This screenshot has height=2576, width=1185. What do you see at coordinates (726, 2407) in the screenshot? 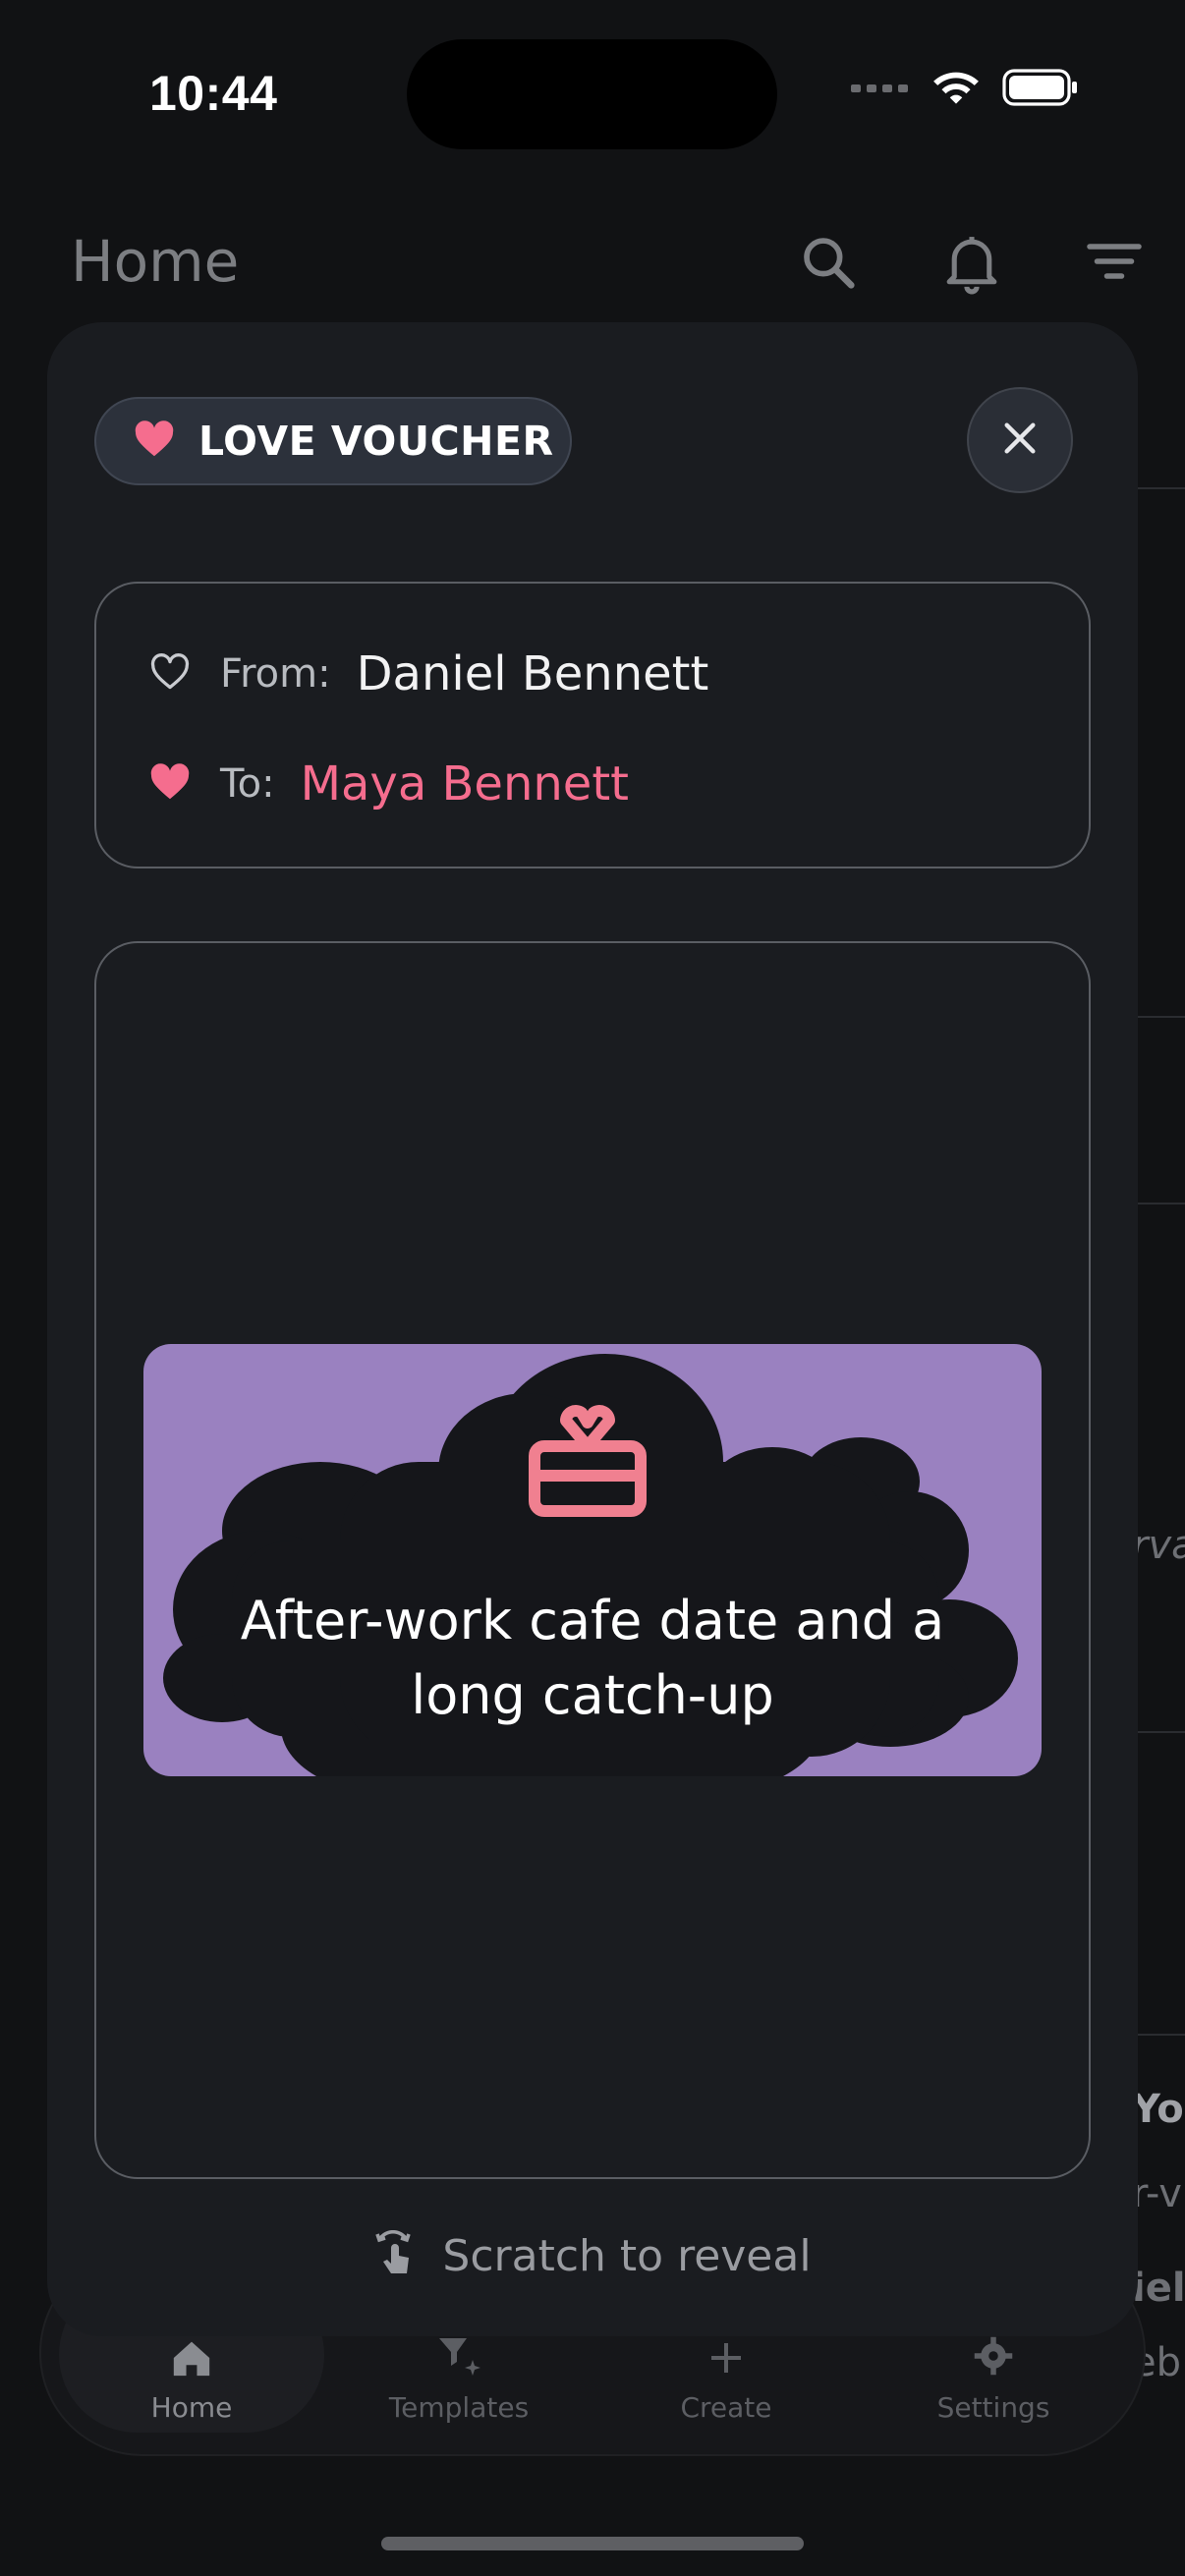
I see `tab-create-label: Create` at bounding box center [726, 2407].